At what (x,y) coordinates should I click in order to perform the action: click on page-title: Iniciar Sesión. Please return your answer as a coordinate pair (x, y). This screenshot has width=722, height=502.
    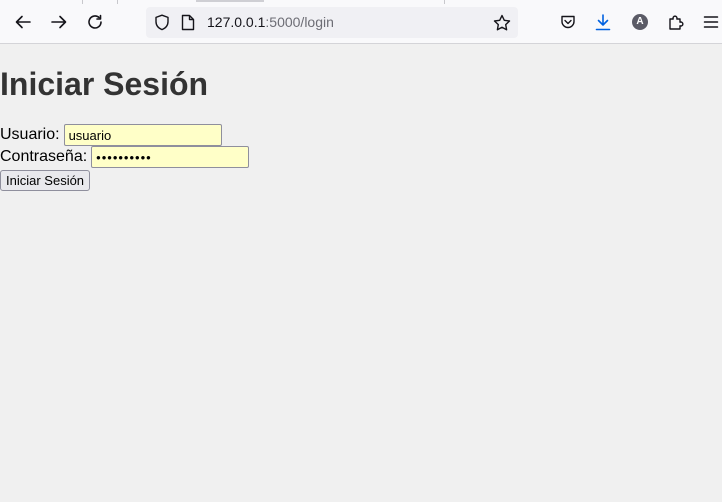
    Looking at the image, I should click on (104, 84).